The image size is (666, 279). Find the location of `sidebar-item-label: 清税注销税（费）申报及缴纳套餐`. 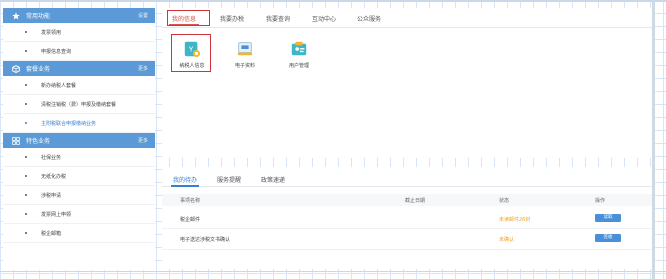

sidebar-item-label: 清税注销税（费）申报及缴纳套餐 is located at coordinates (79, 104).